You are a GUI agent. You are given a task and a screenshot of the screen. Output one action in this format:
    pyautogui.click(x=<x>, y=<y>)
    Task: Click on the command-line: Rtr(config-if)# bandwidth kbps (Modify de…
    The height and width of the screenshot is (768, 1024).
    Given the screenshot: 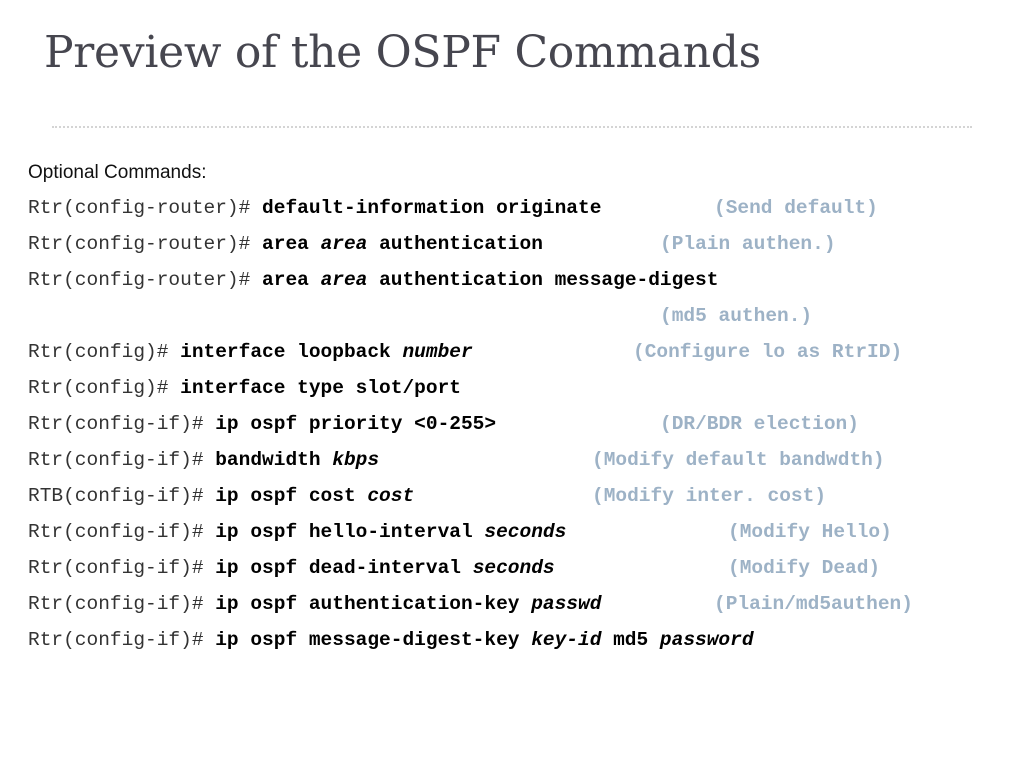 What is the action you would take?
    pyautogui.click(x=456, y=464)
    